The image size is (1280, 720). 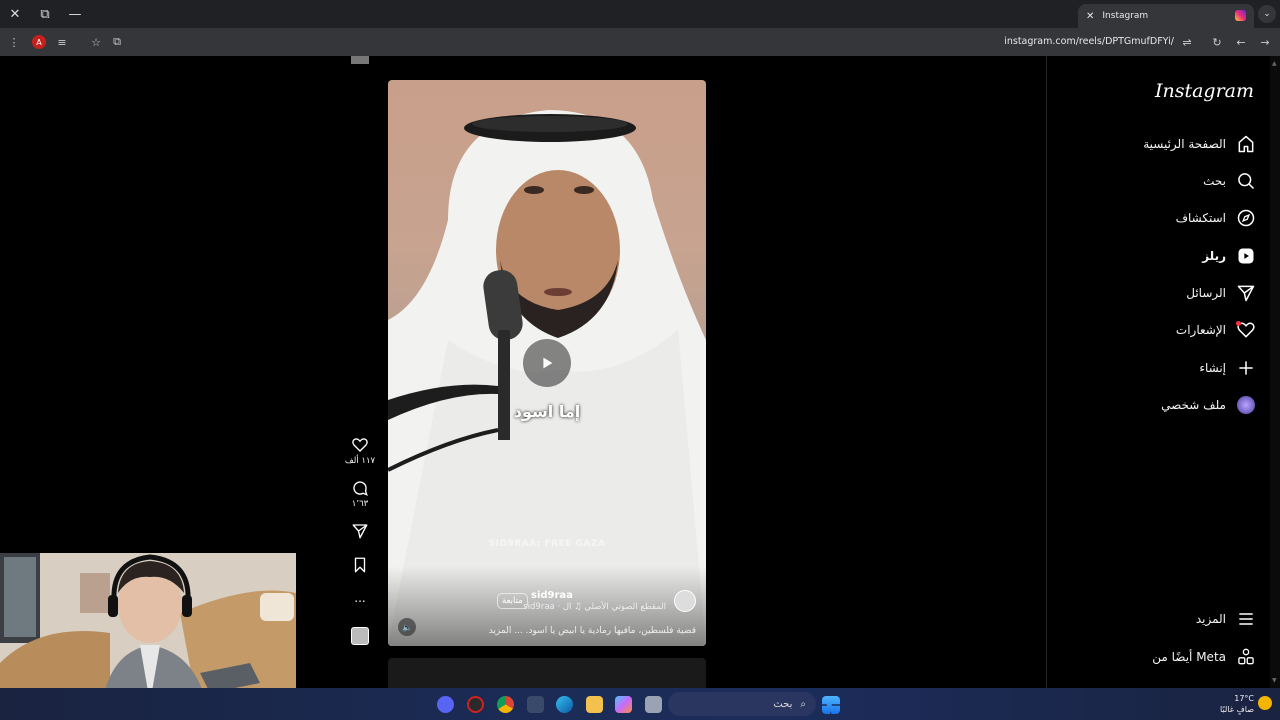 What do you see at coordinates (360, 488) in the screenshot?
I see `comment-icon` at bounding box center [360, 488].